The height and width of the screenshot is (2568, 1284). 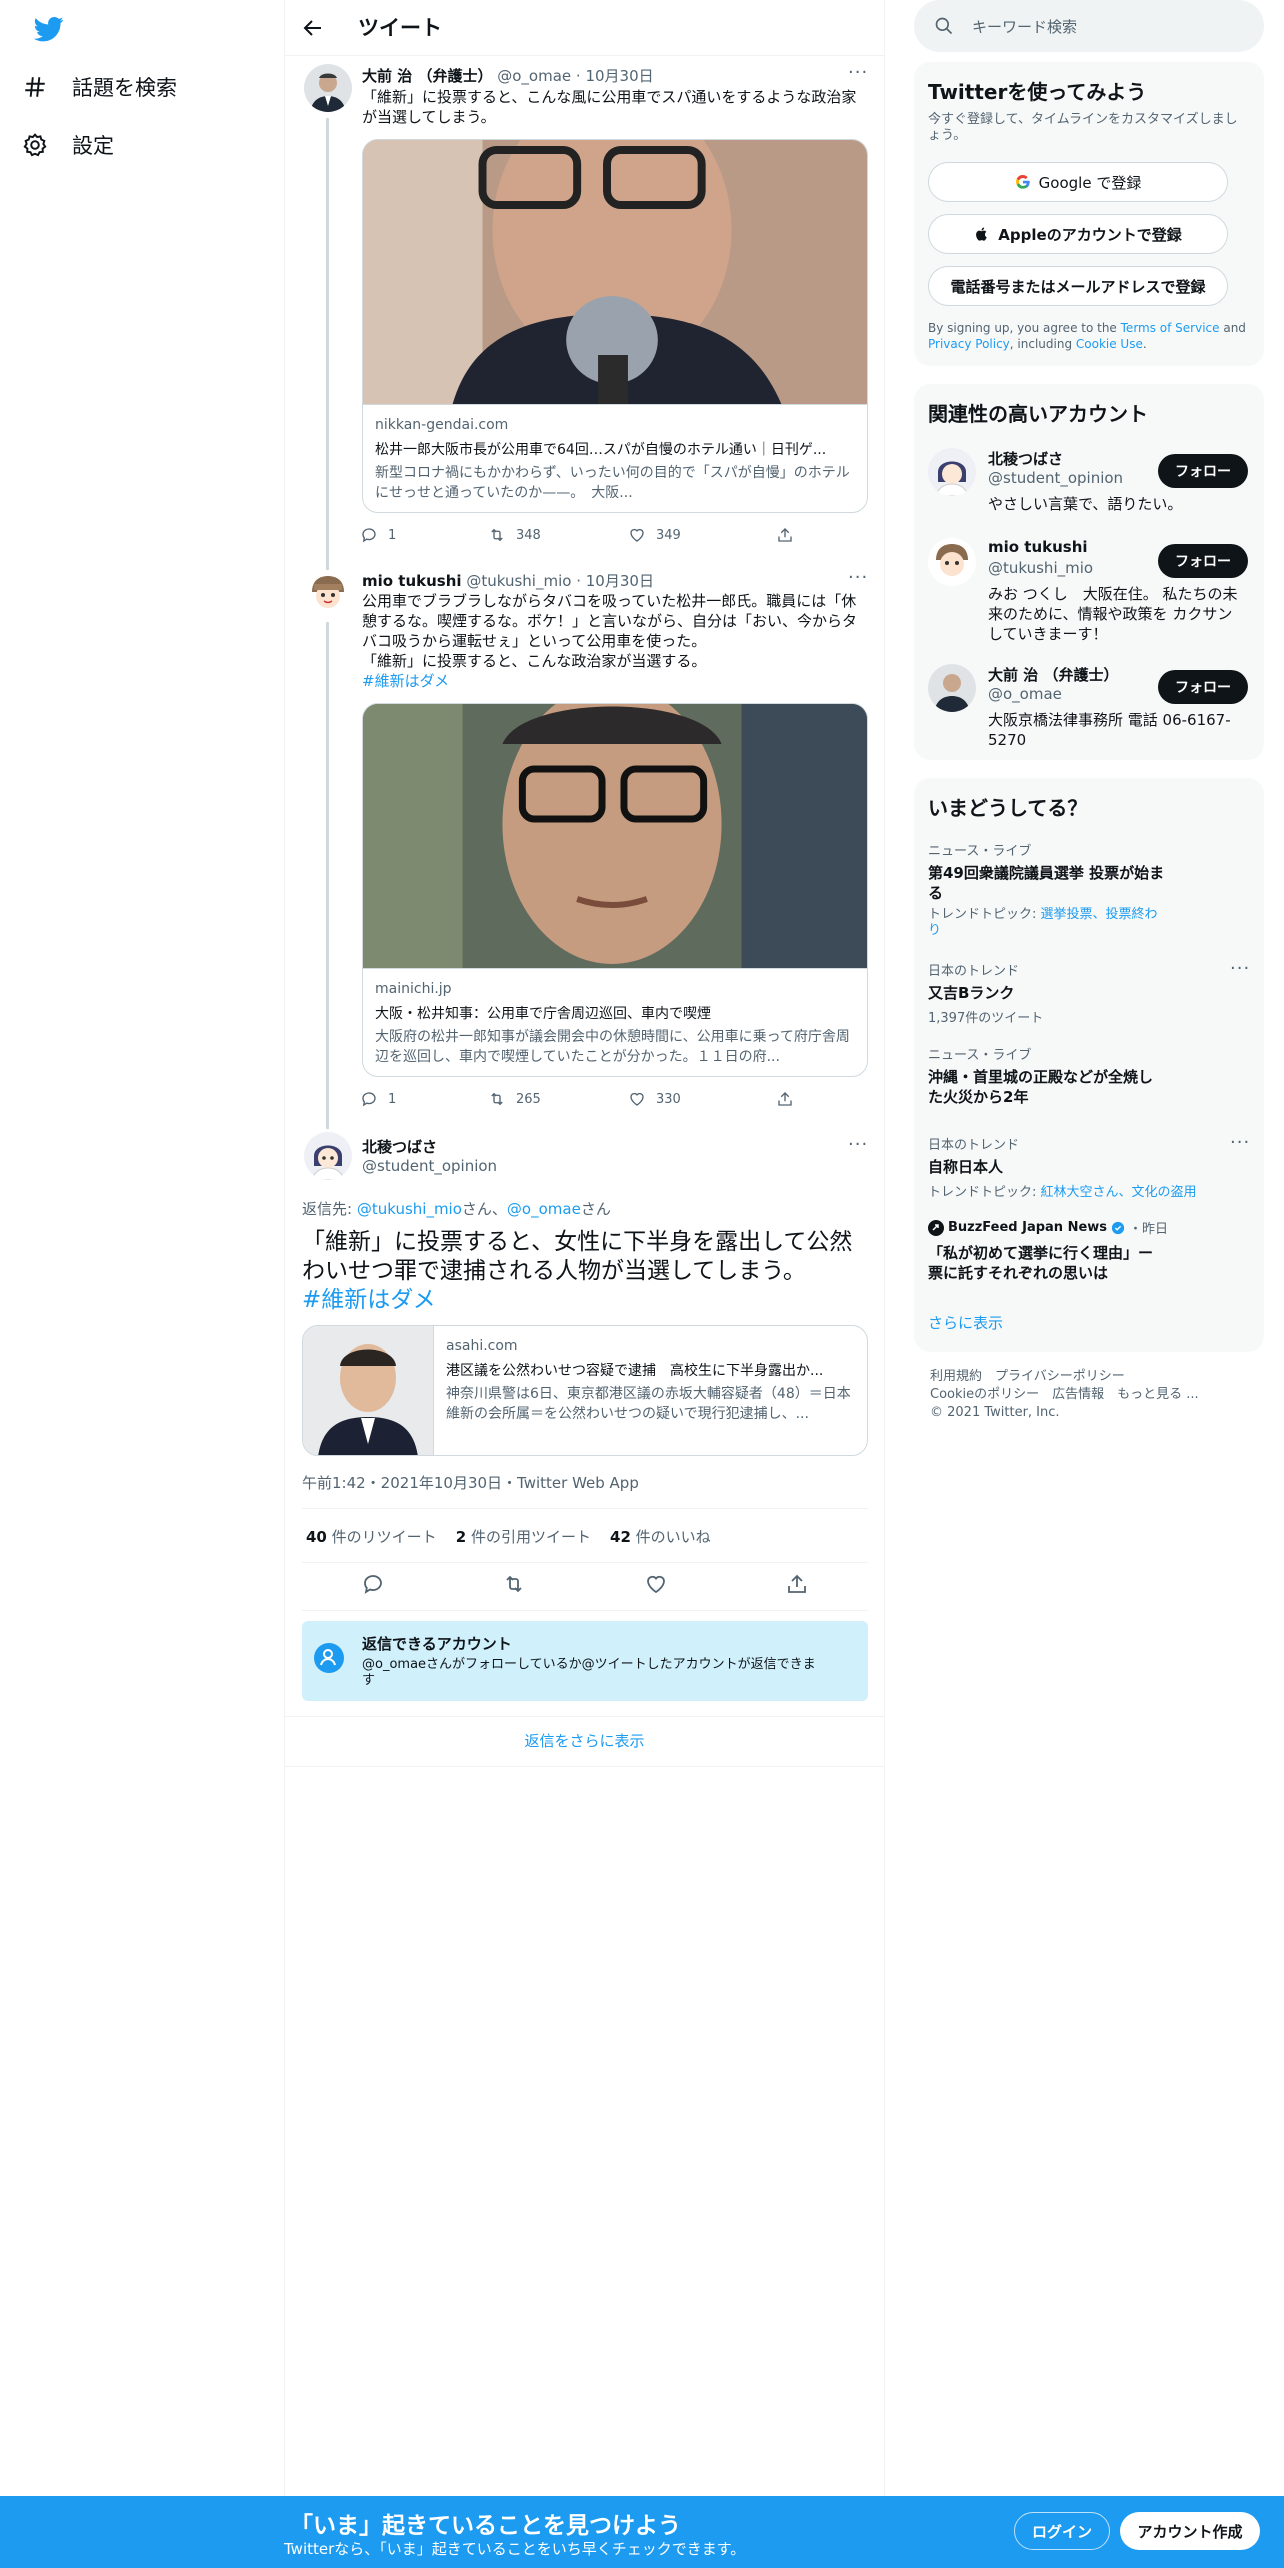 What do you see at coordinates (68, 145) in the screenshot?
I see `nav-settings: 設定` at bounding box center [68, 145].